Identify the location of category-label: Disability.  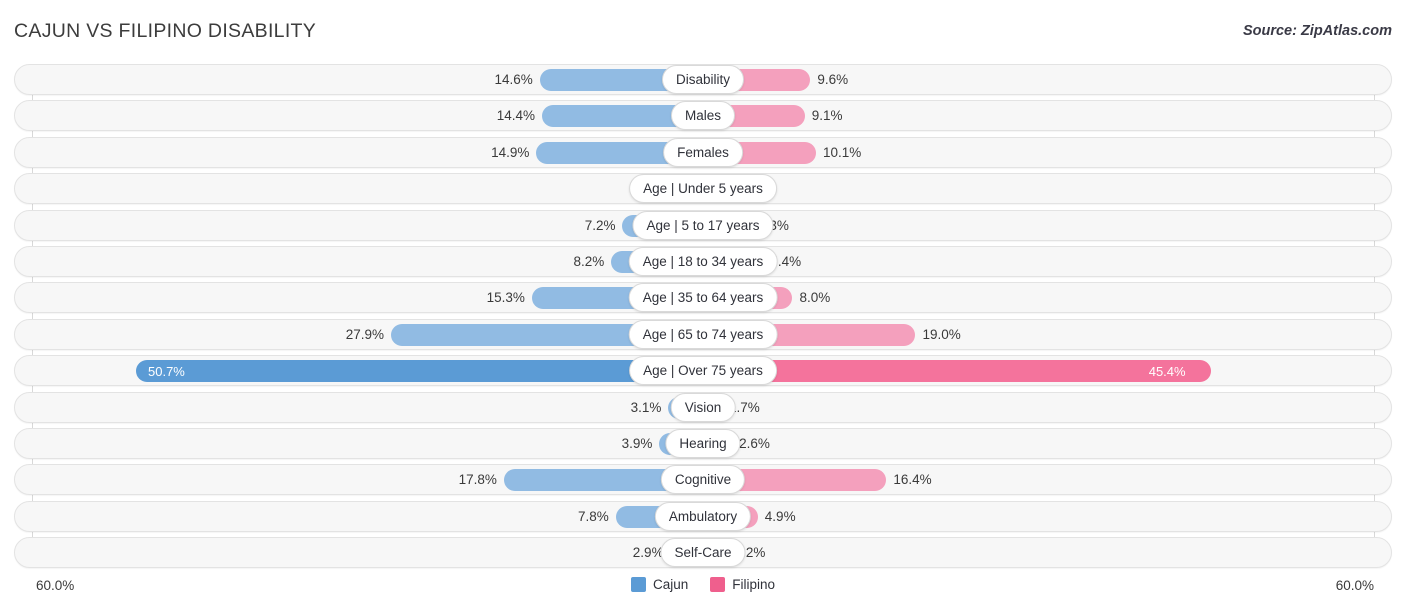
(703, 79).